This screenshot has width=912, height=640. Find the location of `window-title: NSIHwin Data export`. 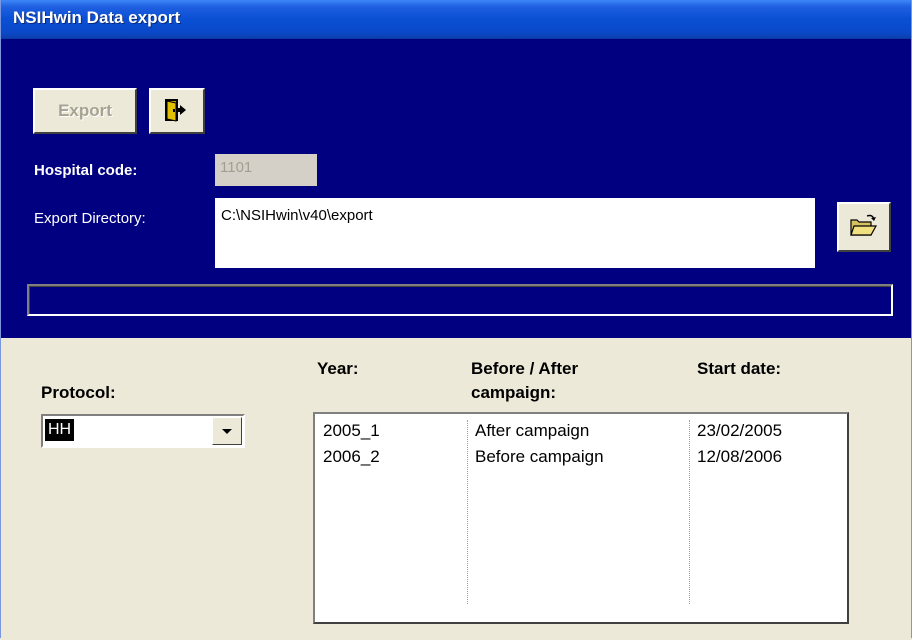

window-title: NSIHwin Data export is located at coordinates (97, 17).